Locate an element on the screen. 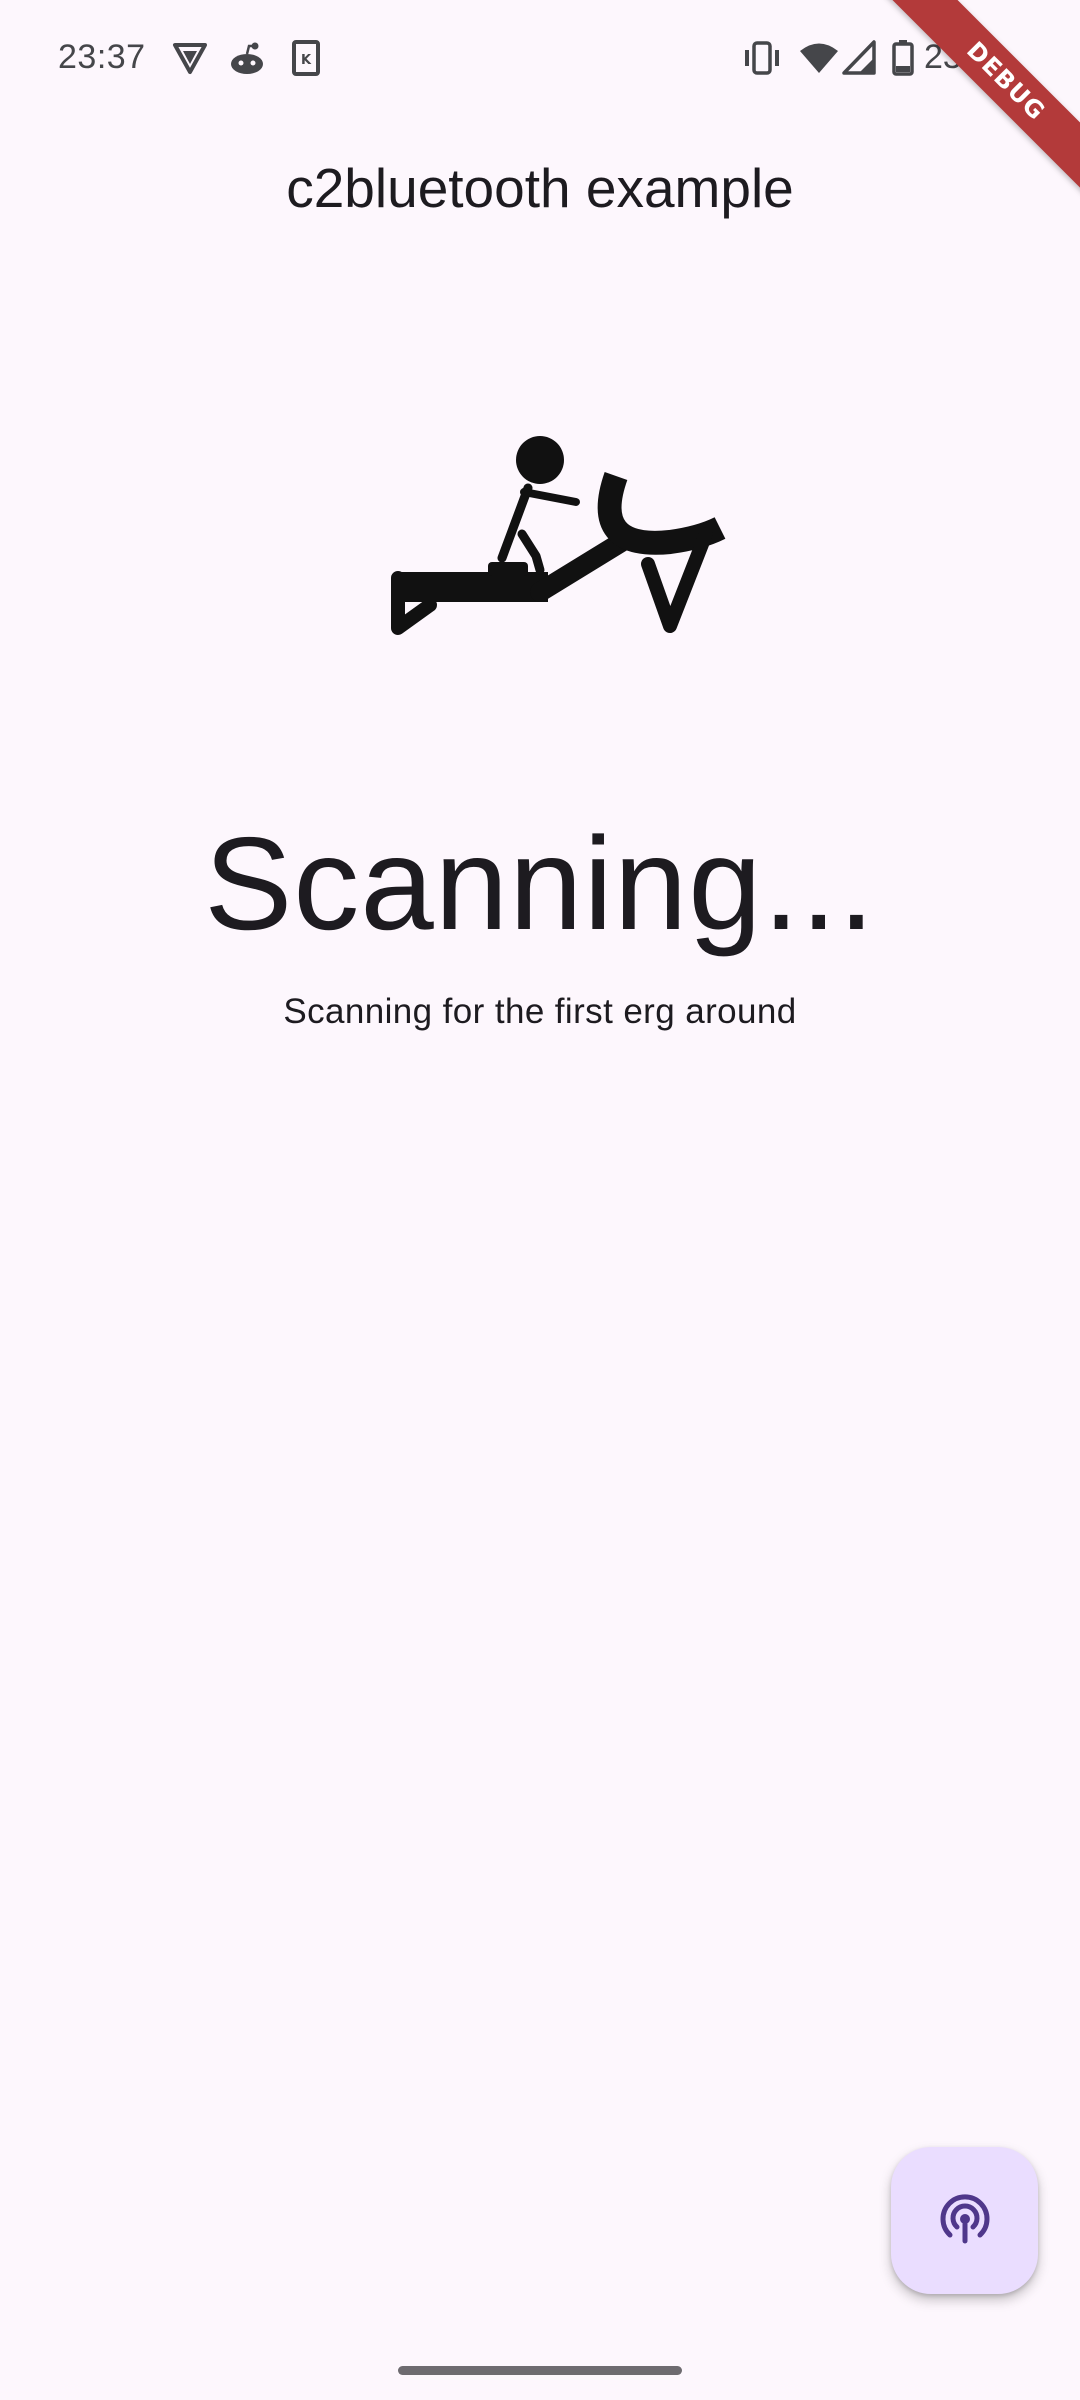 This screenshot has width=1080, height=2400. reddit-notification-icon is located at coordinates (247, 58).